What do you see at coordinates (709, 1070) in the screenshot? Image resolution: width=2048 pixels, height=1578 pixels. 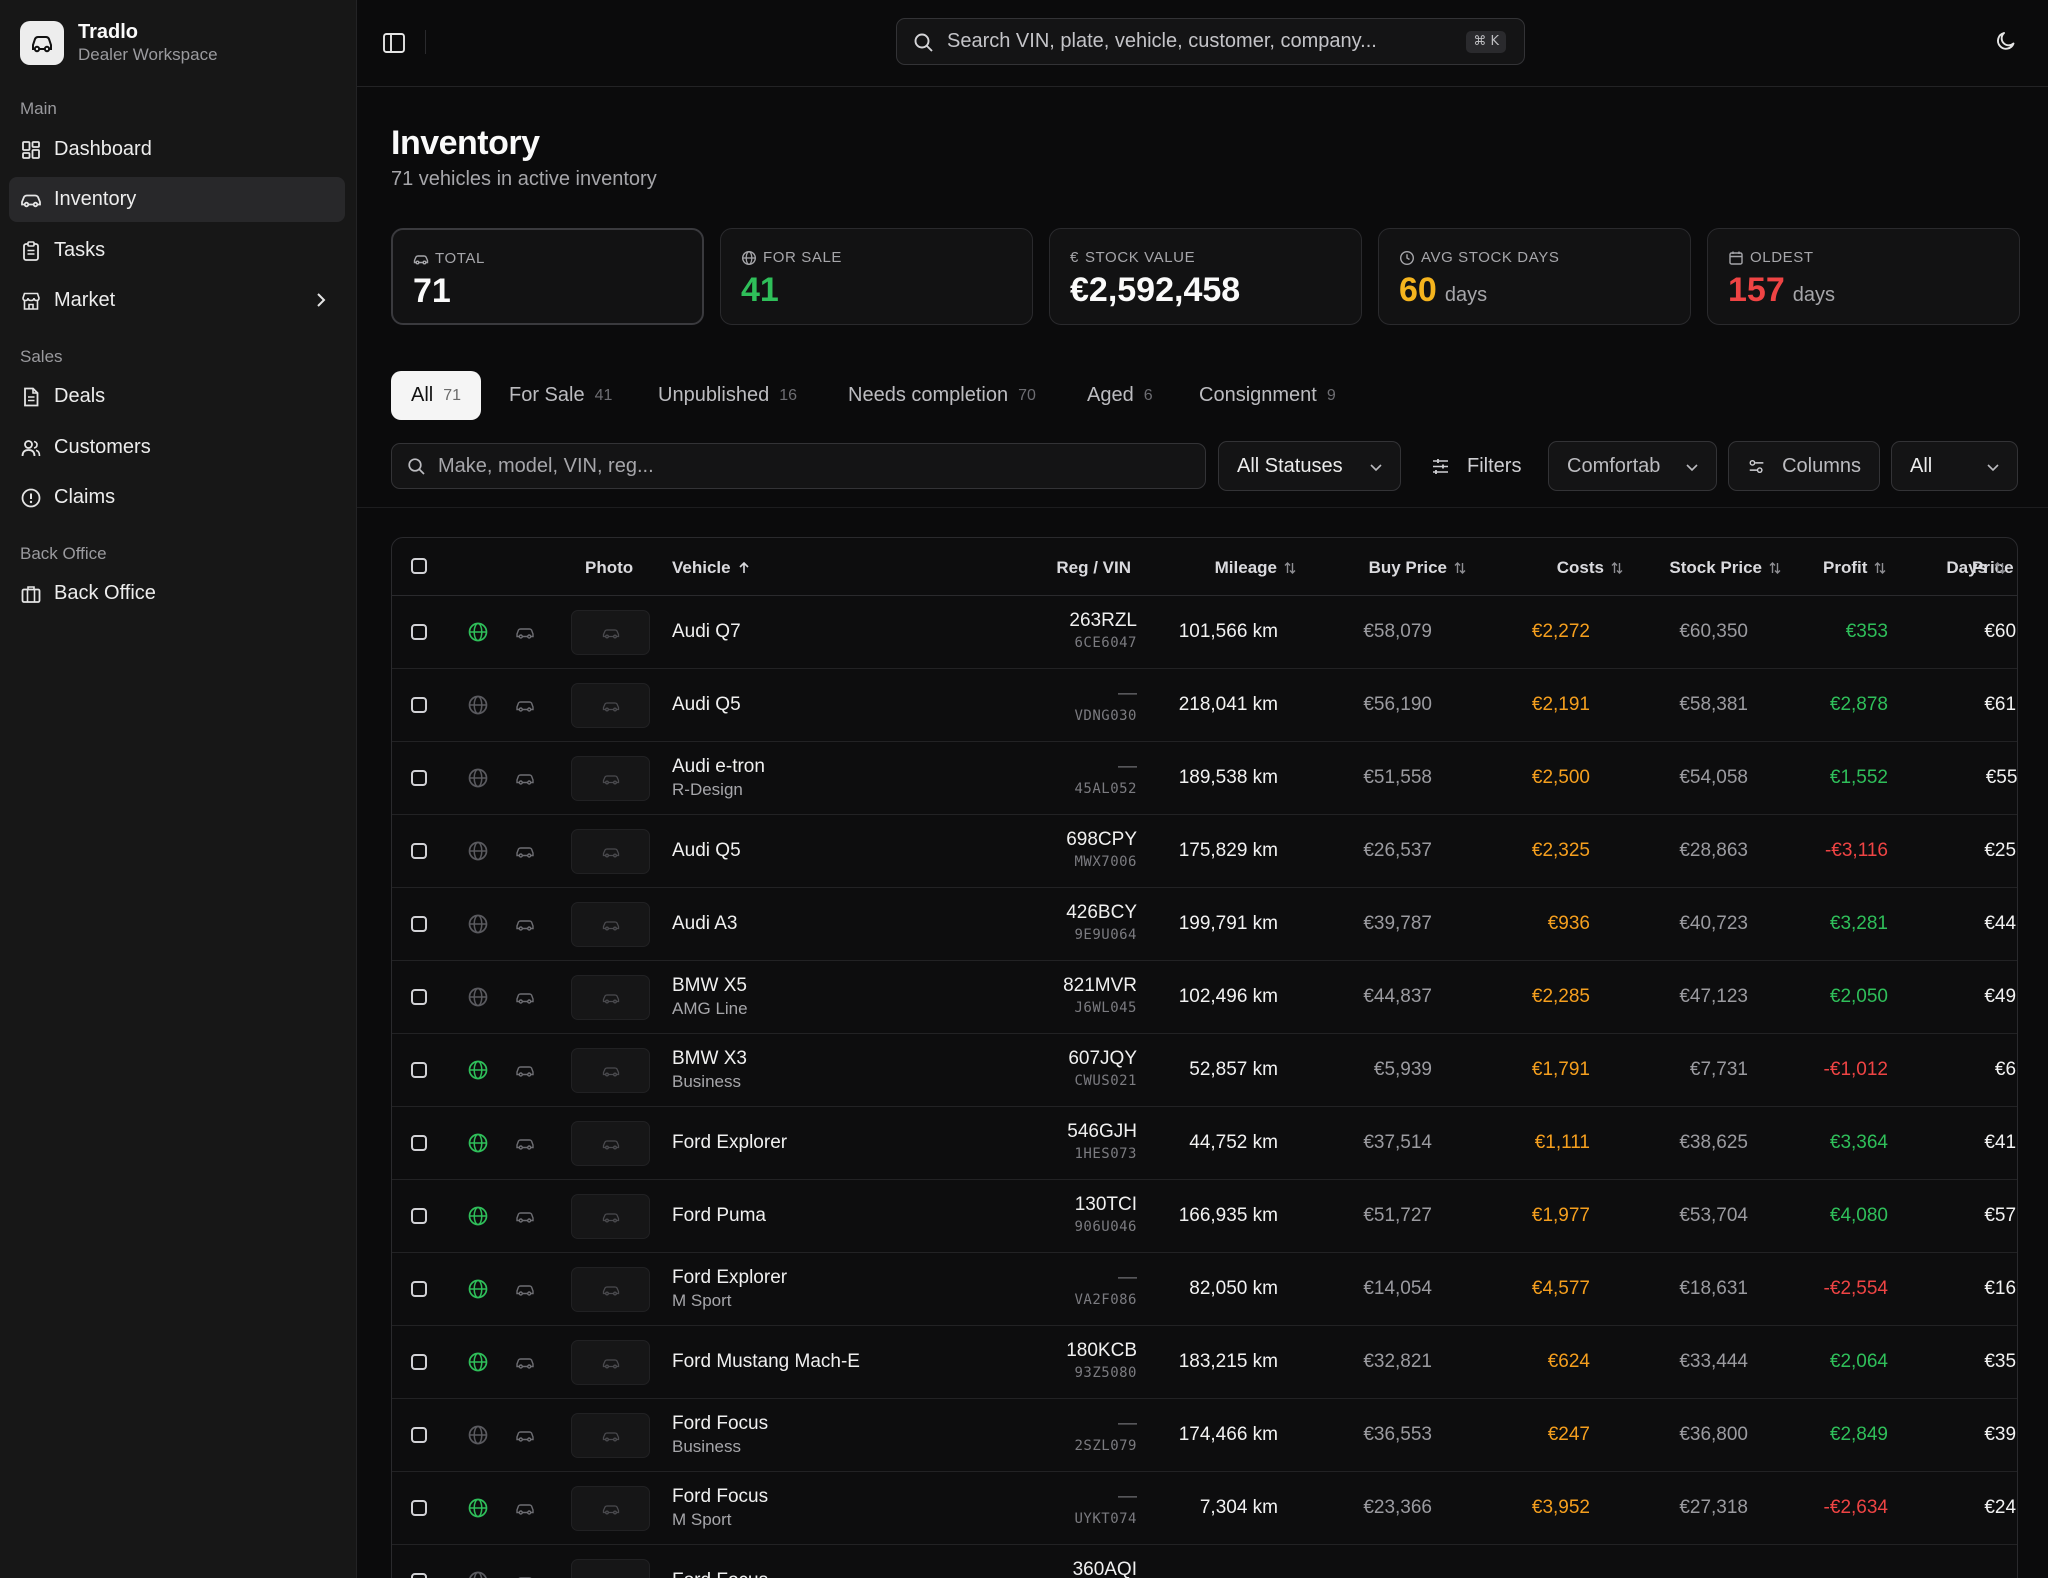 I see `vehicle-cell: BMW X3 Business` at bounding box center [709, 1070].